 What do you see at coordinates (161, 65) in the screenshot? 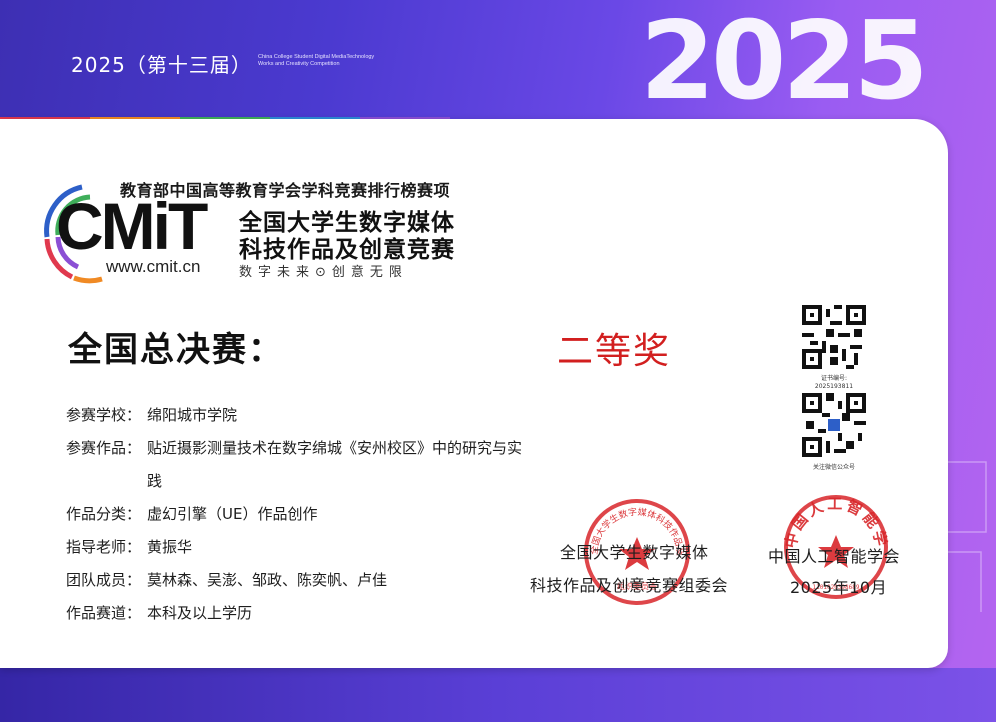
I see `edition-title: 2025（第十三届）` at bounding box center [161, 65].